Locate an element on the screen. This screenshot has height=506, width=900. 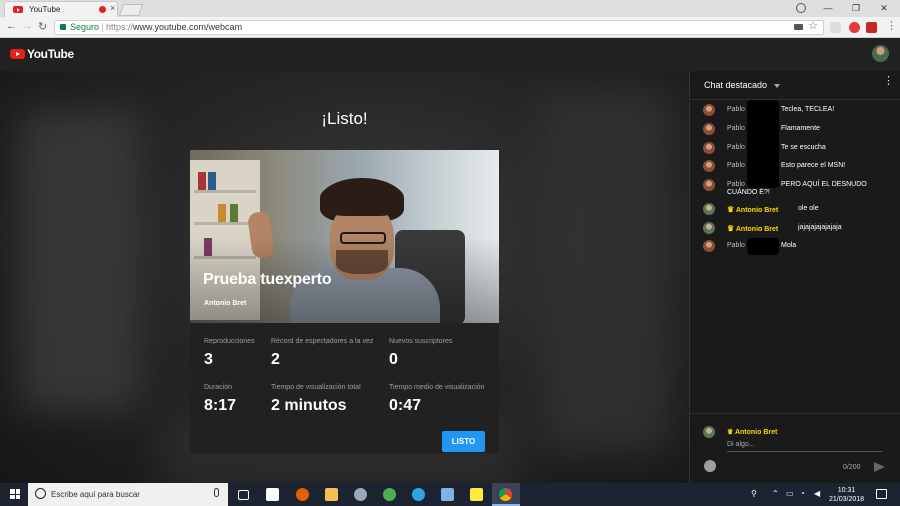
secure-label: Seguro is located at coordinates (85, 27).